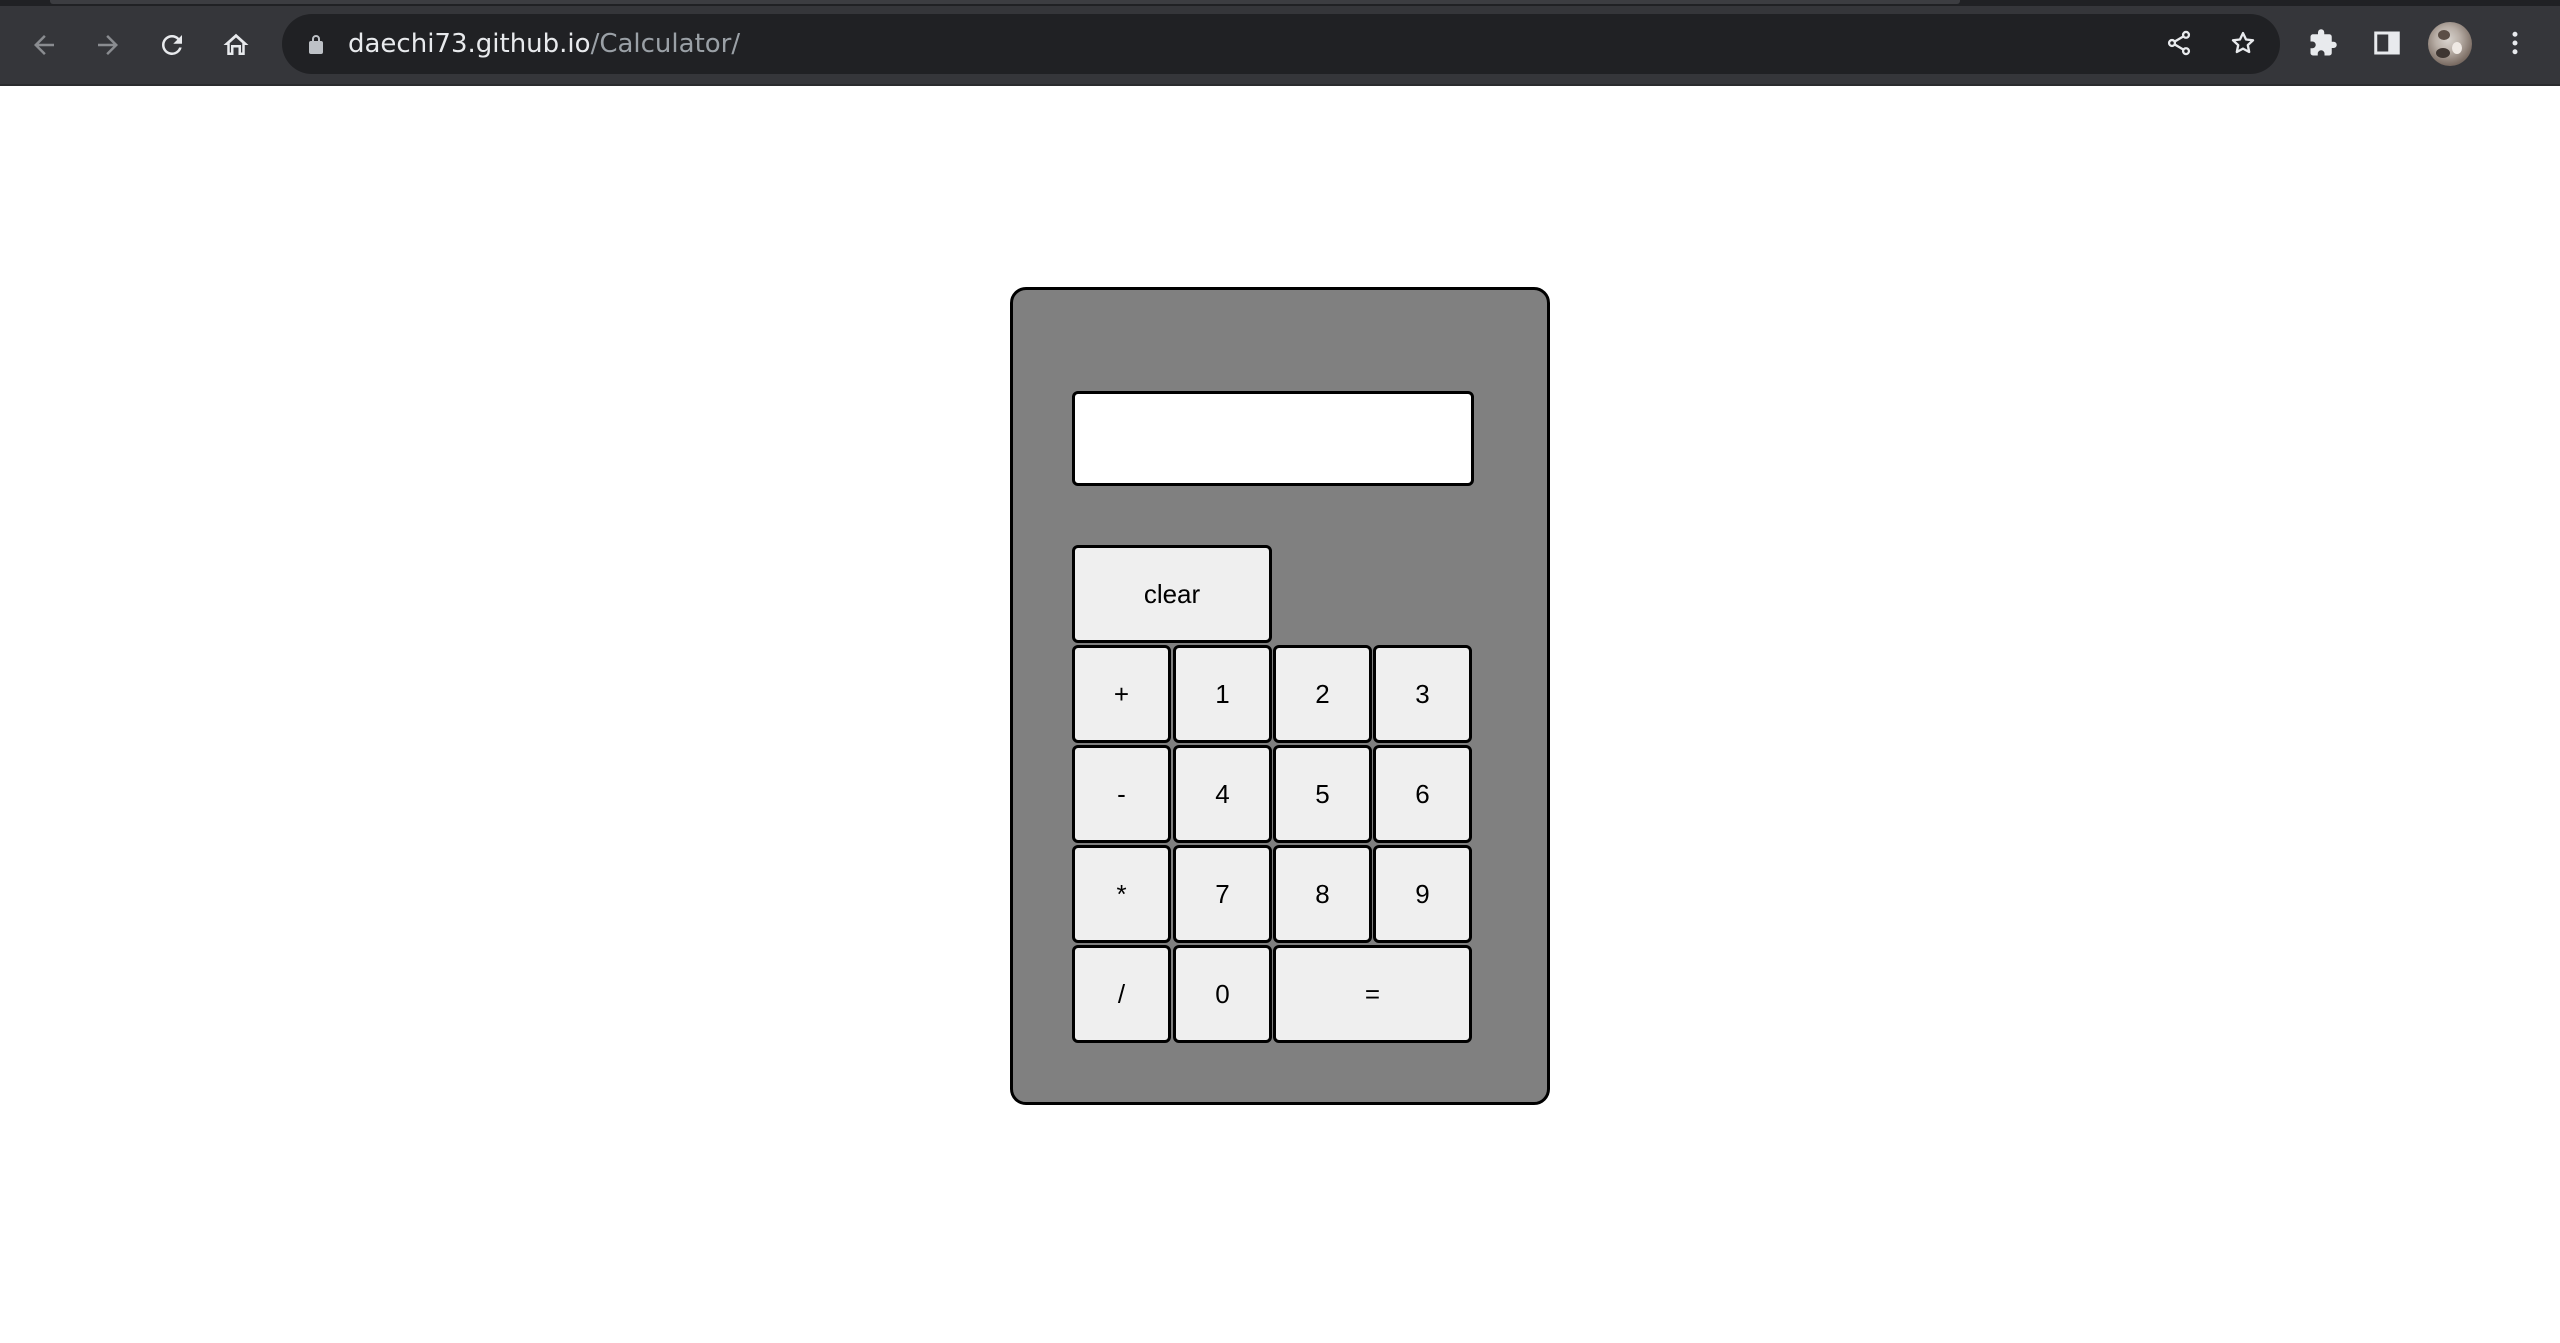 Image resolution: width=2560 pixels, height=1343 pixels. I want to click on side-panel-icon, so click(2387, 45).